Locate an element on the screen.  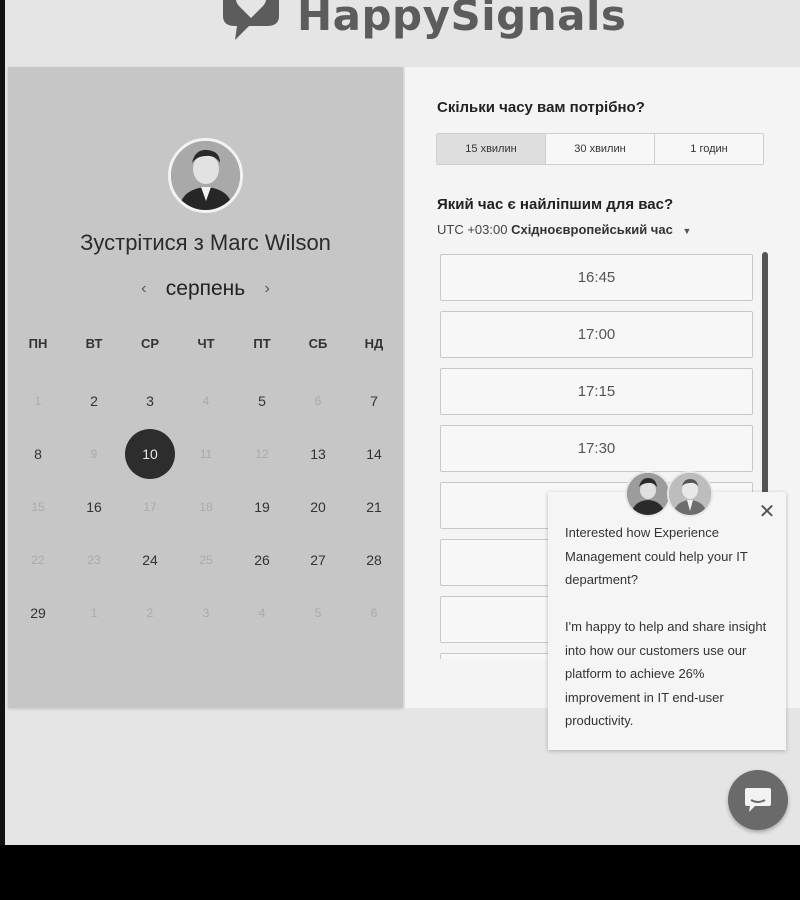
calendar-day-unavailable: 9 is located at coordinates (94, 453).